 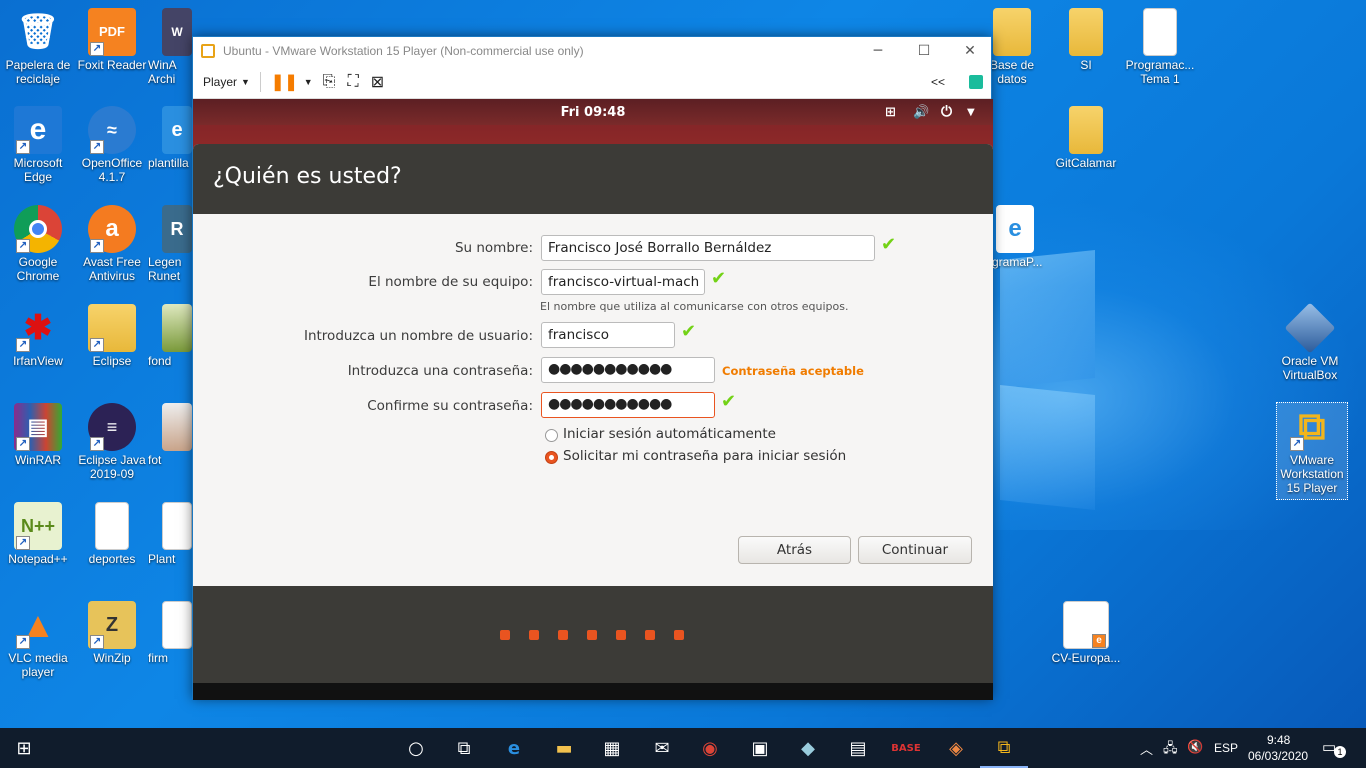 What do you see at coordinates (551, 457) in the screenshot?
I see `require-password-radio` at bounding box center [551, 457].